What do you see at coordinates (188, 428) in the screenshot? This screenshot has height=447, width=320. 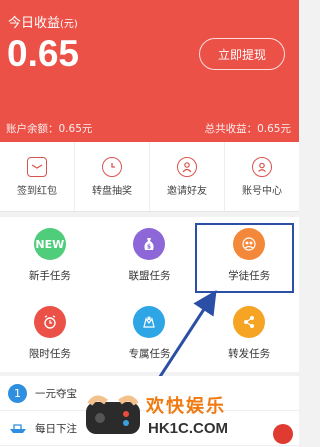 I see `watermark-url: HK1C.COM` at bounding box center [188, 428].